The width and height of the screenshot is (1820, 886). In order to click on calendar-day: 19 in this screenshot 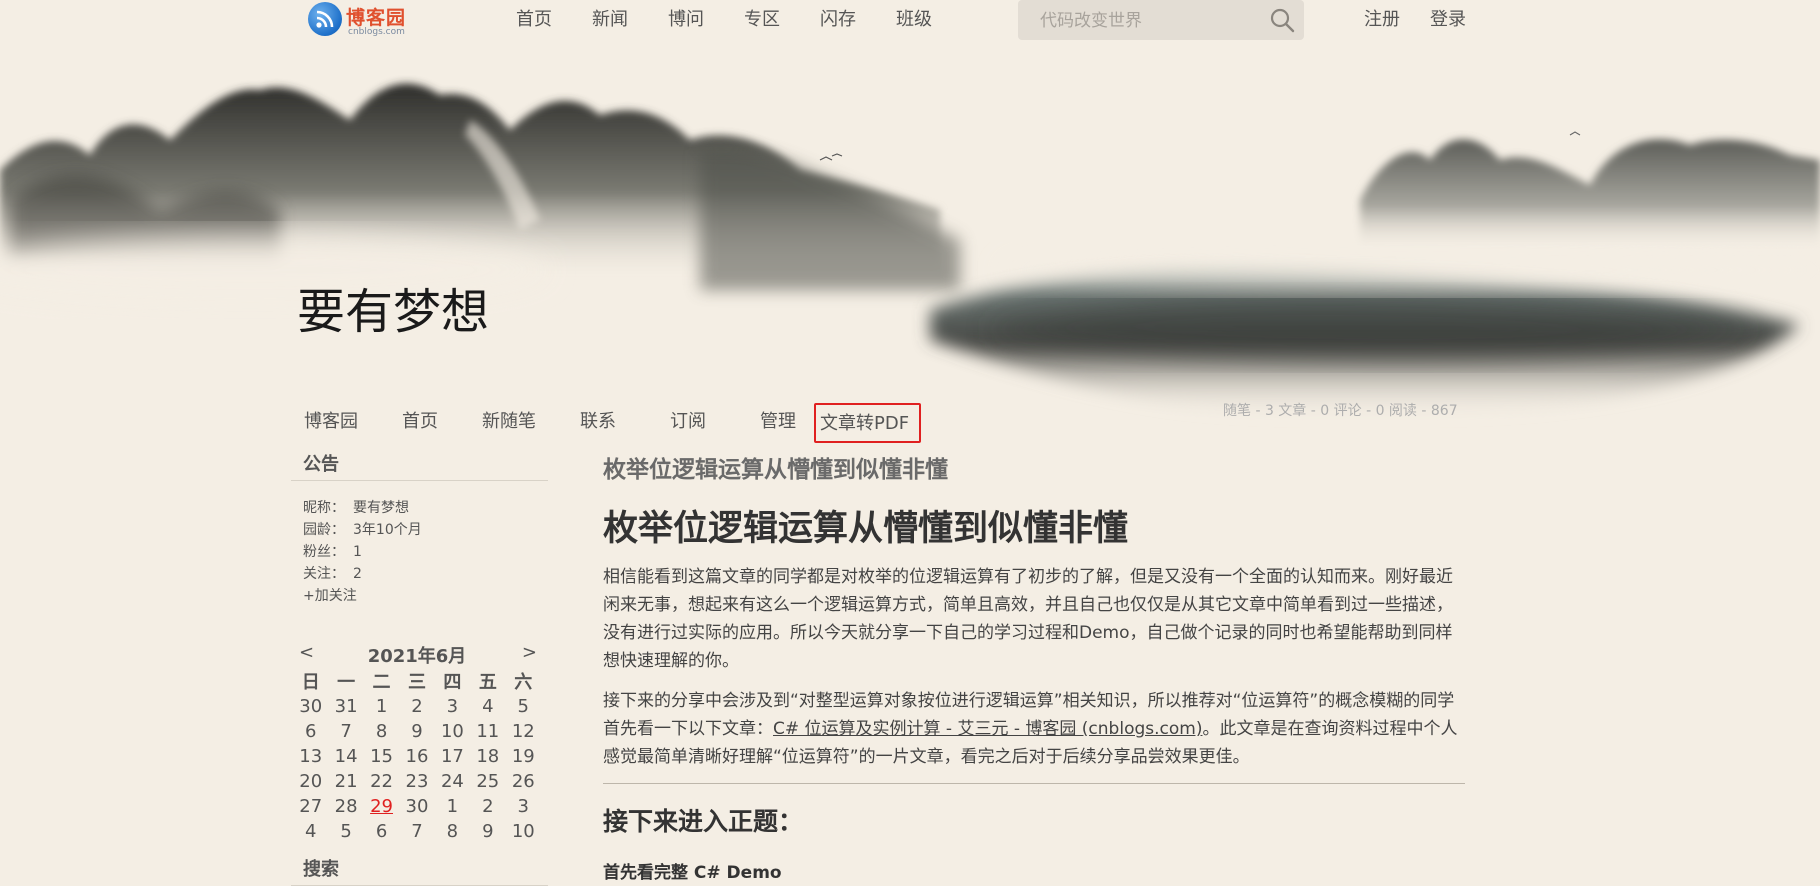, I will do `click(523, 756)`.